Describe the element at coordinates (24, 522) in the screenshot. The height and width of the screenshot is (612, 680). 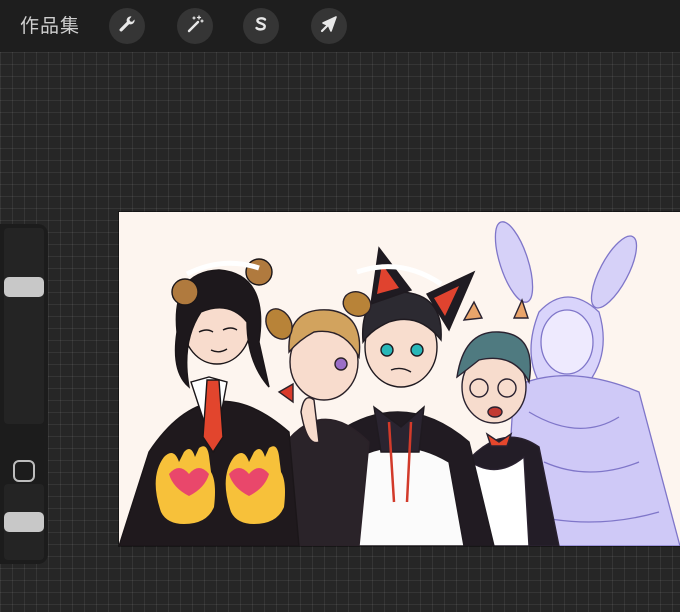
I see `opacity-thumb` at that location.